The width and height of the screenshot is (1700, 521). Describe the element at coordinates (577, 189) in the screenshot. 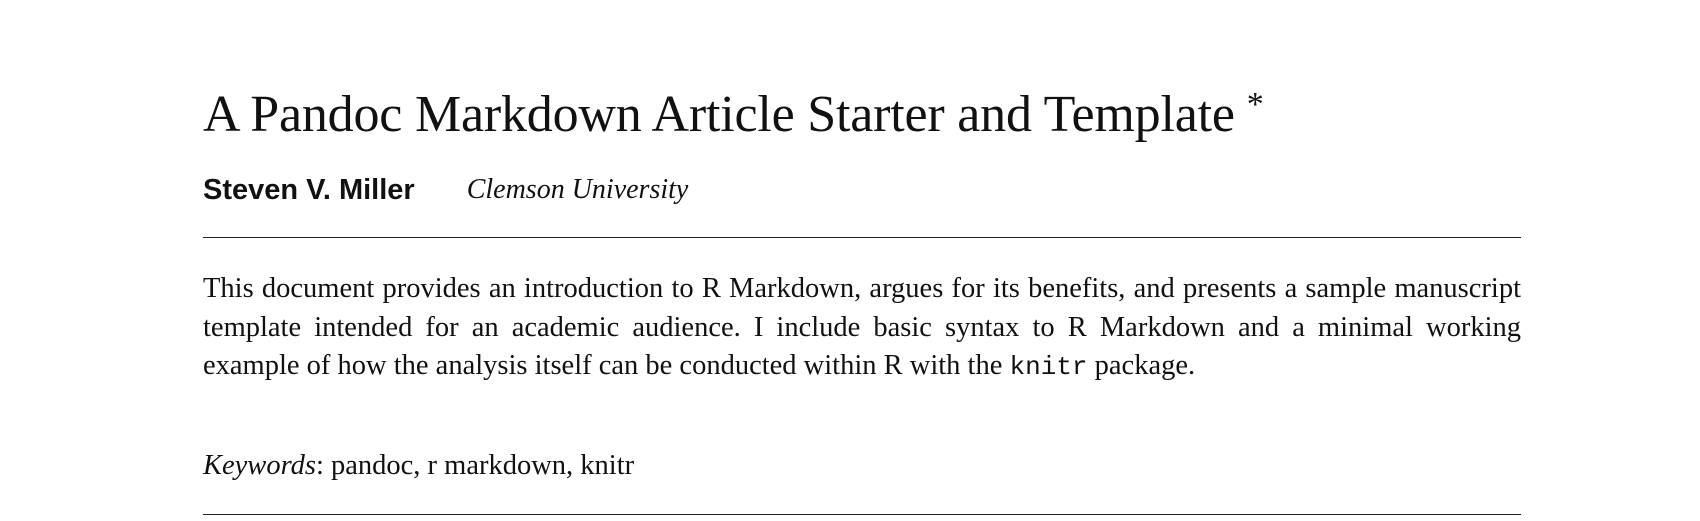

I see `author-affiliation: Clemson University` at that location.